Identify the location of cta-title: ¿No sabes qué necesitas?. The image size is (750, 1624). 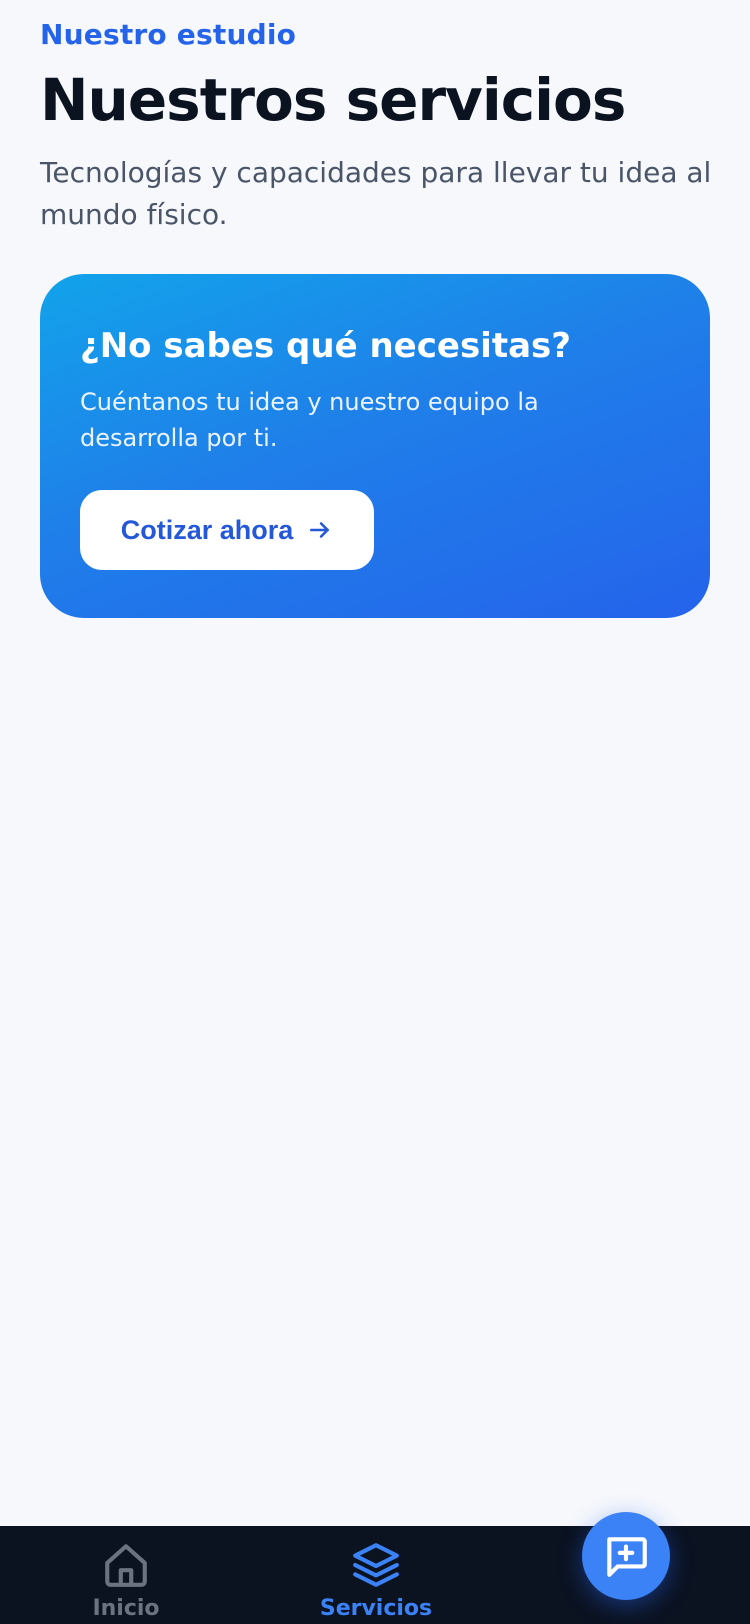
(325, 346).